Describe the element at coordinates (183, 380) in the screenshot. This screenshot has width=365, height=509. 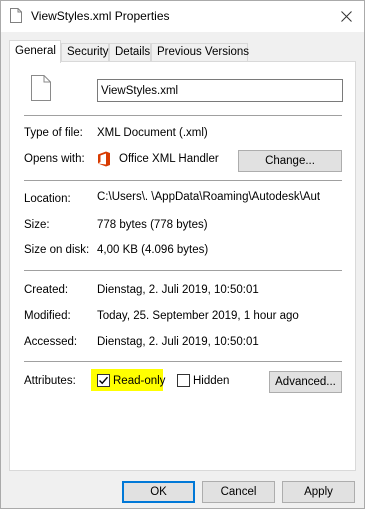
I see `hidden-checkbox` at that location.